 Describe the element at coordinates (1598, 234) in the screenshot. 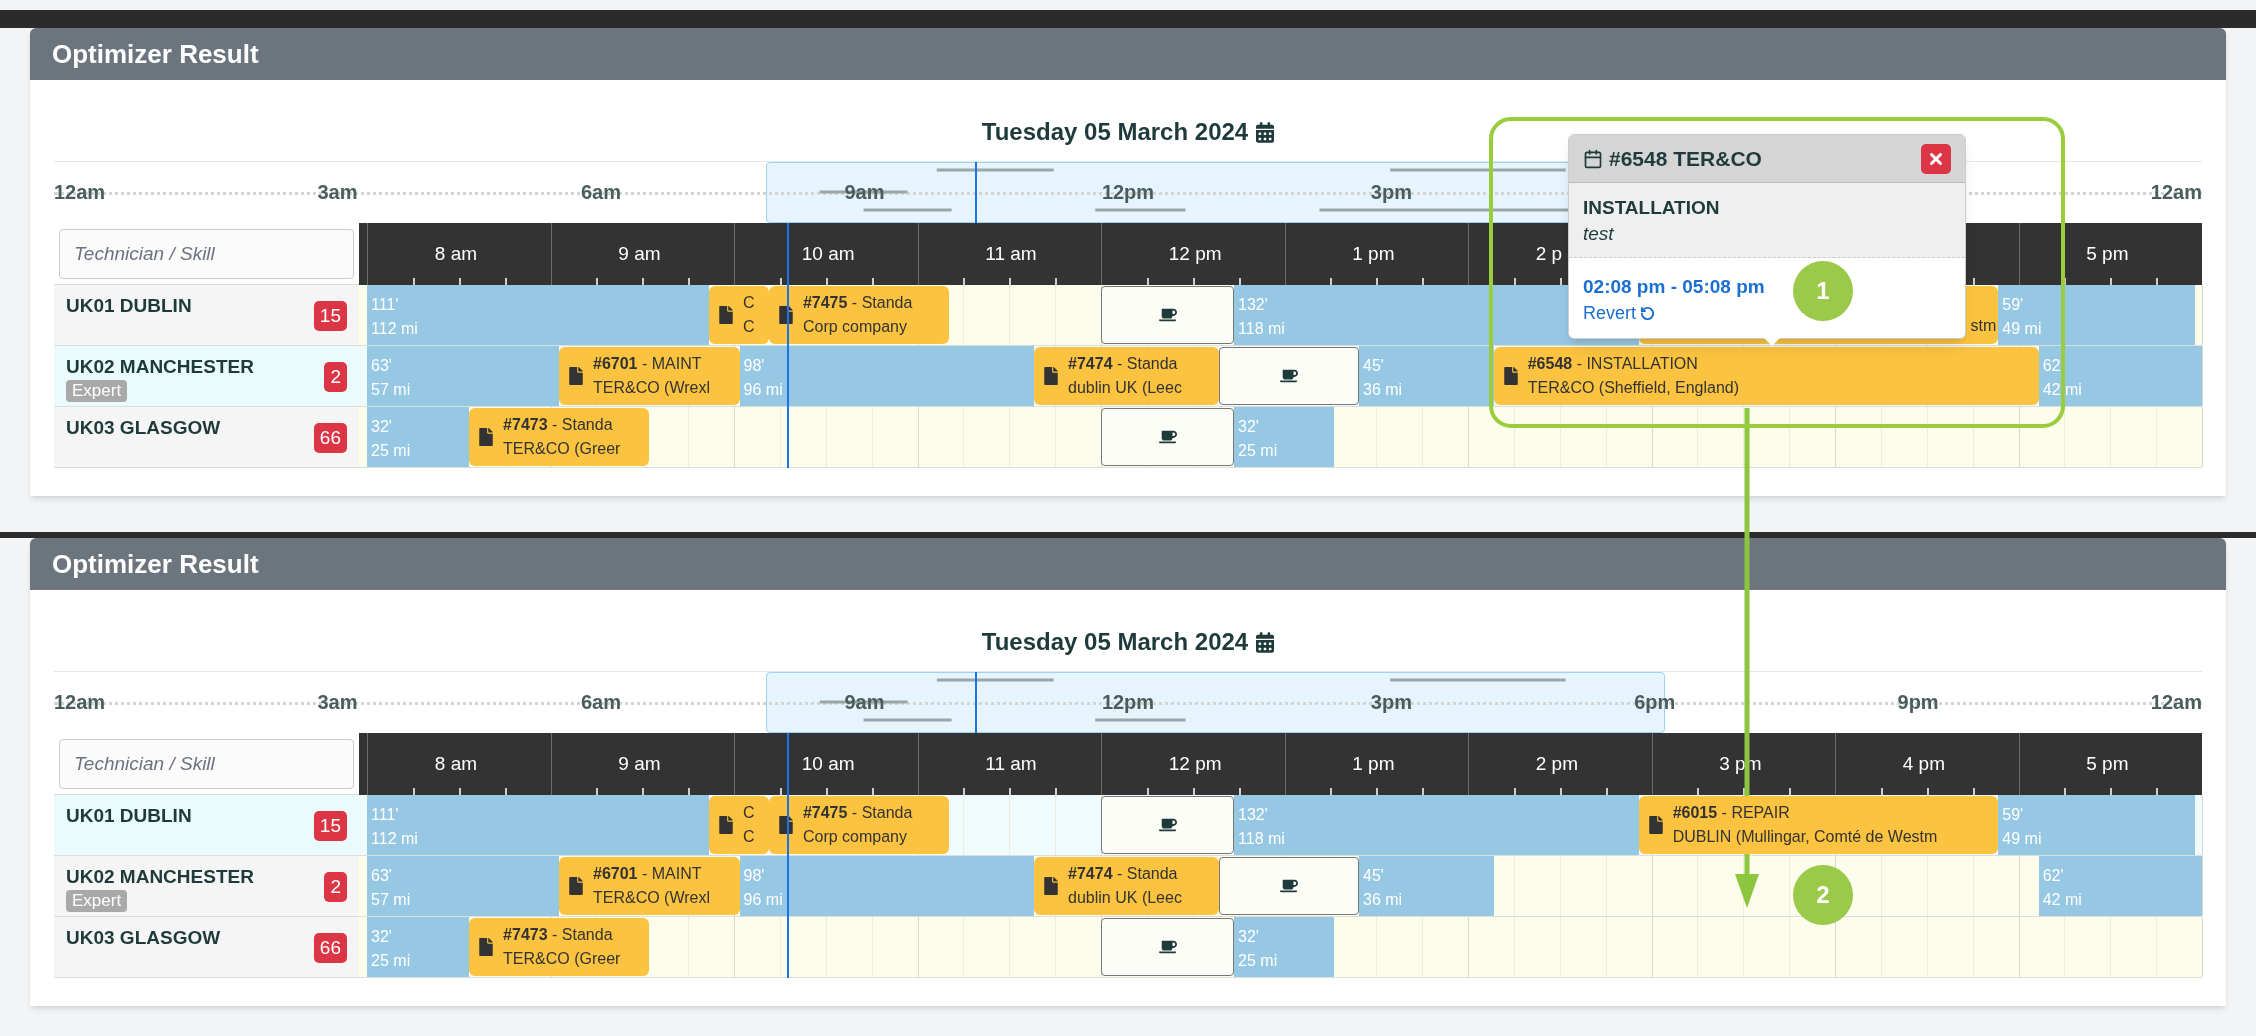

I see `job-note: test` at that location.